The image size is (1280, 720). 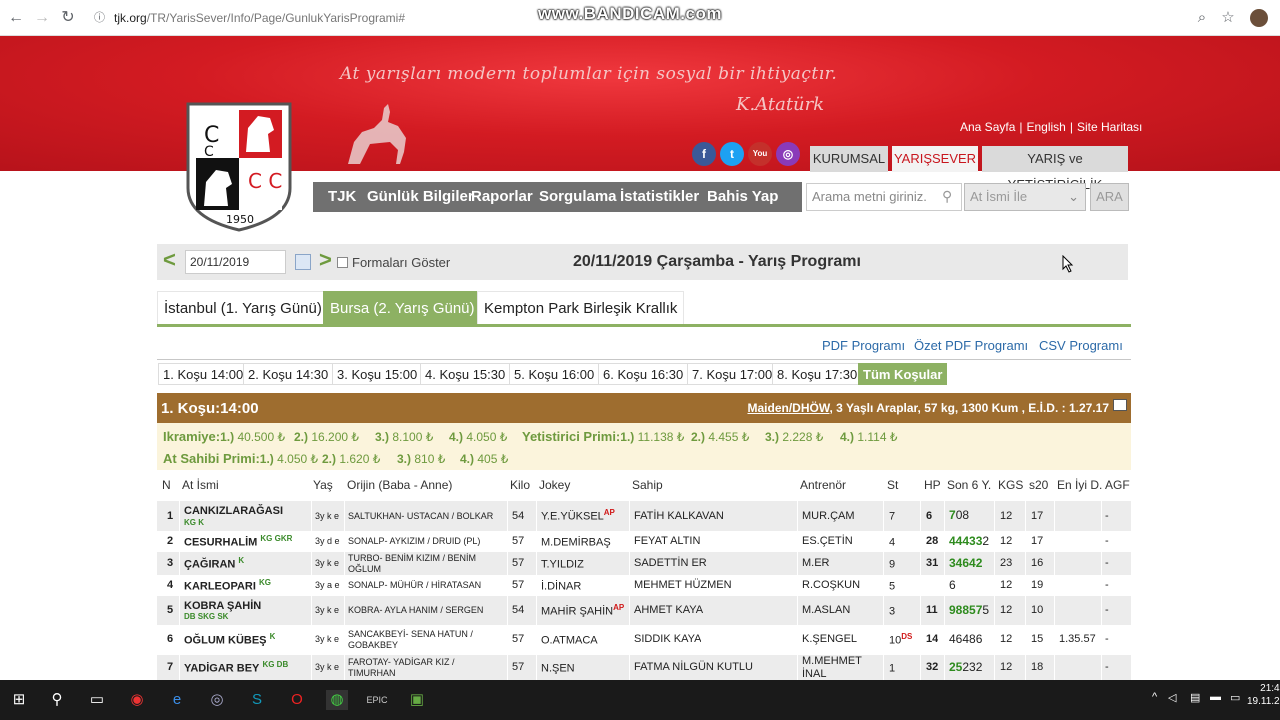 I want to click on origin-cell: SONALP- MÜHÜR / HİRATASAN, so click(x=426, y=585).